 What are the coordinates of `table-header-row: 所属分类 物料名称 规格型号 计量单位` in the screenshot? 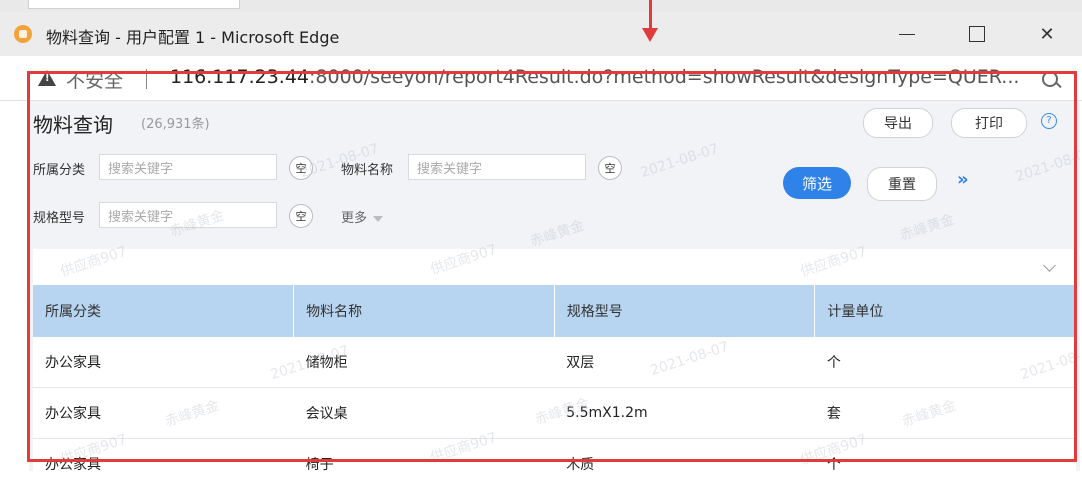 It's located at (554, 311).